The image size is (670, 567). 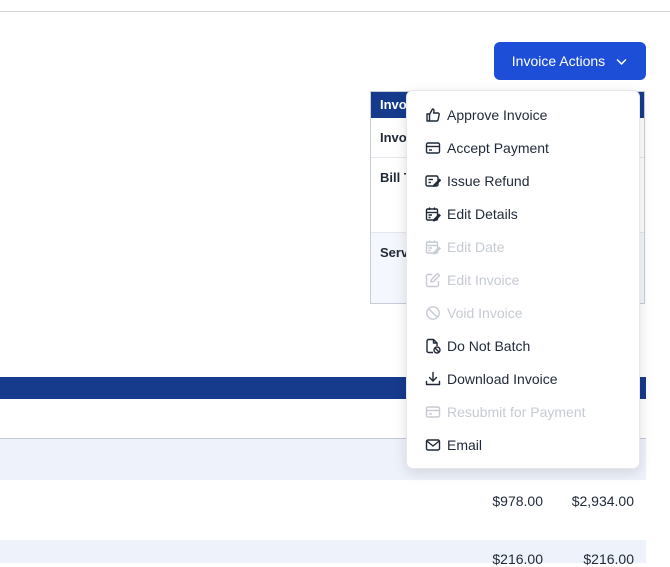 I want to click on menu-item-do-not-batch: Do Not Batch, so click(x=523, y=345).